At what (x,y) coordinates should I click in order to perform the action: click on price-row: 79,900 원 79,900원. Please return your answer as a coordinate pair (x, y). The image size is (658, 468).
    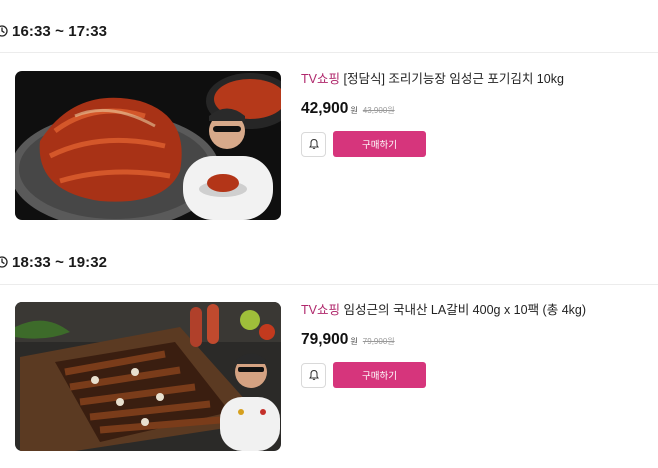
    Looking at the image, I should click on (476, 340).